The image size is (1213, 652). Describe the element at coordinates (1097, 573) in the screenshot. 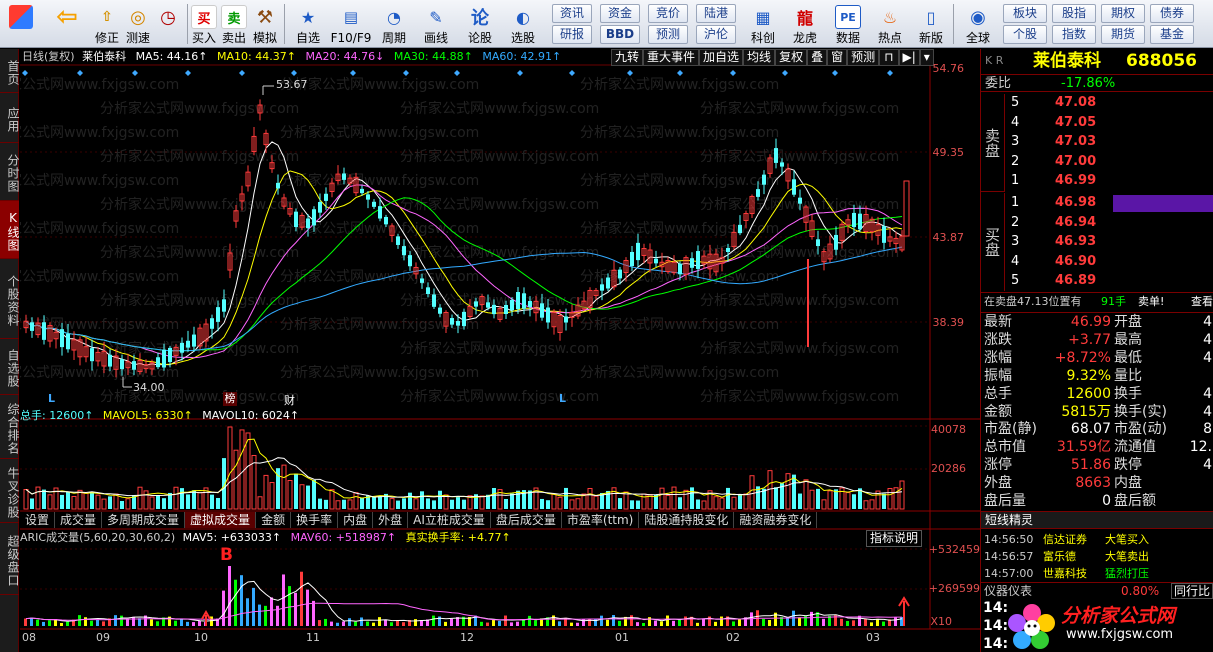

I see `news-item: 14:57:00 世嘉科技 猛烈打压` at that location.